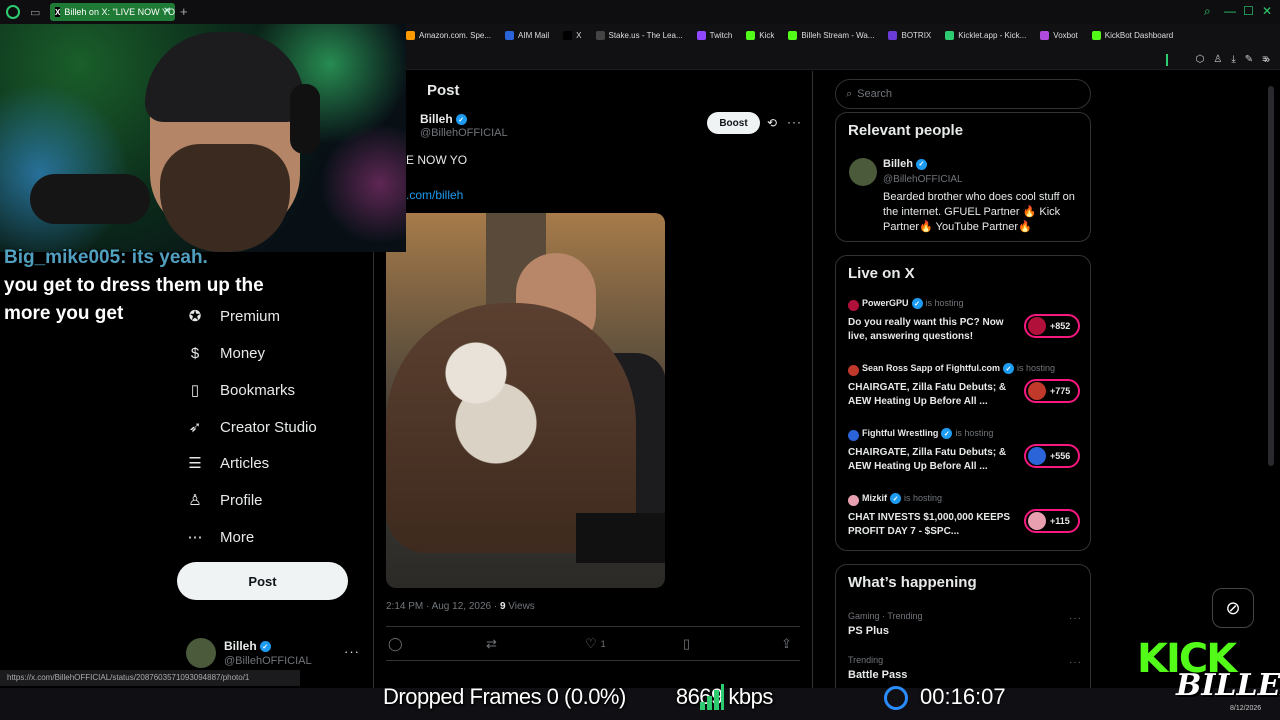 Image resolution: width=1280 pixels, height=720 pixels. Describe the element at coordinates (525, 400) in the screenshot. I see `post-photo` at that location.